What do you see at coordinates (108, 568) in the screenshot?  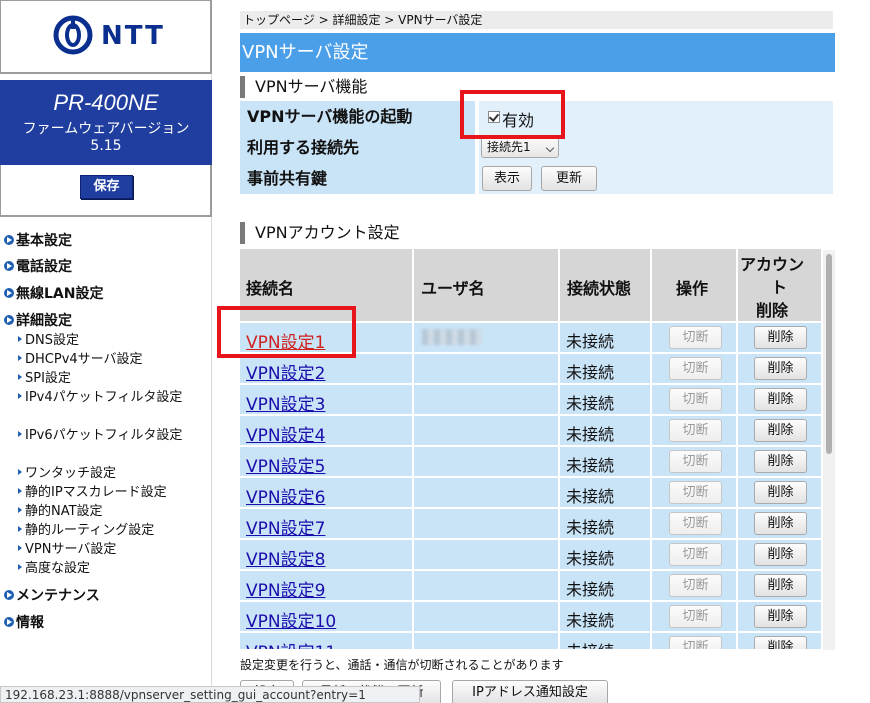 I see `nav-sub-advanced: 高度な設定` at bounding box center [108, 568].